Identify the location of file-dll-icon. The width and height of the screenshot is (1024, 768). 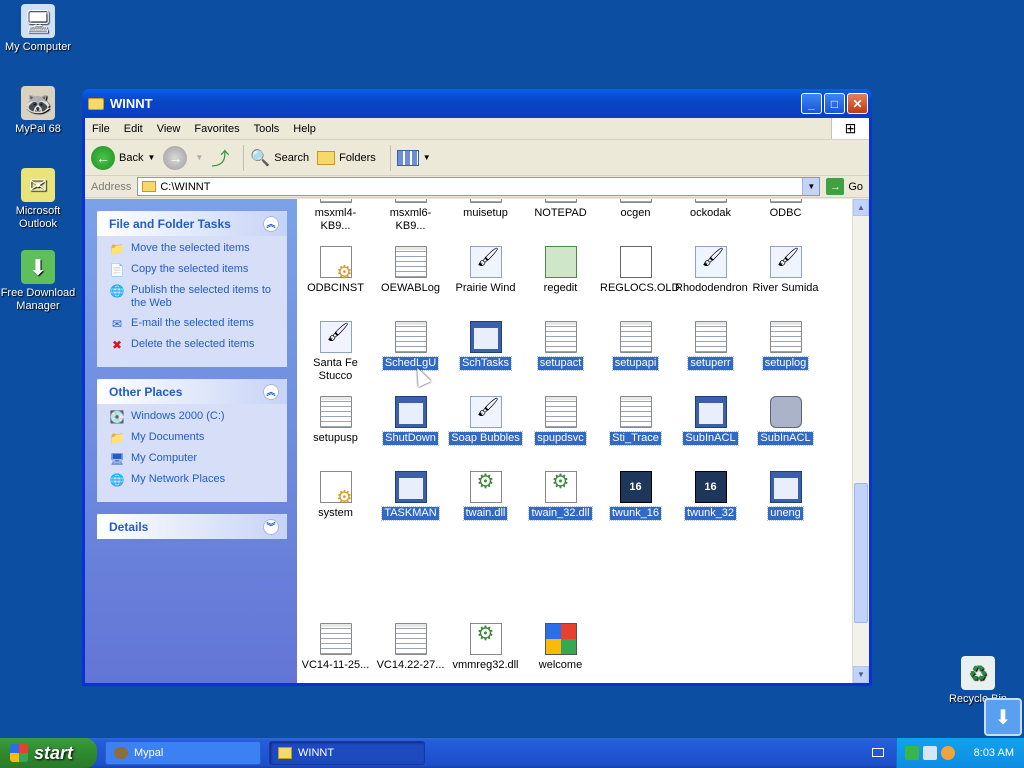
(485, 487).